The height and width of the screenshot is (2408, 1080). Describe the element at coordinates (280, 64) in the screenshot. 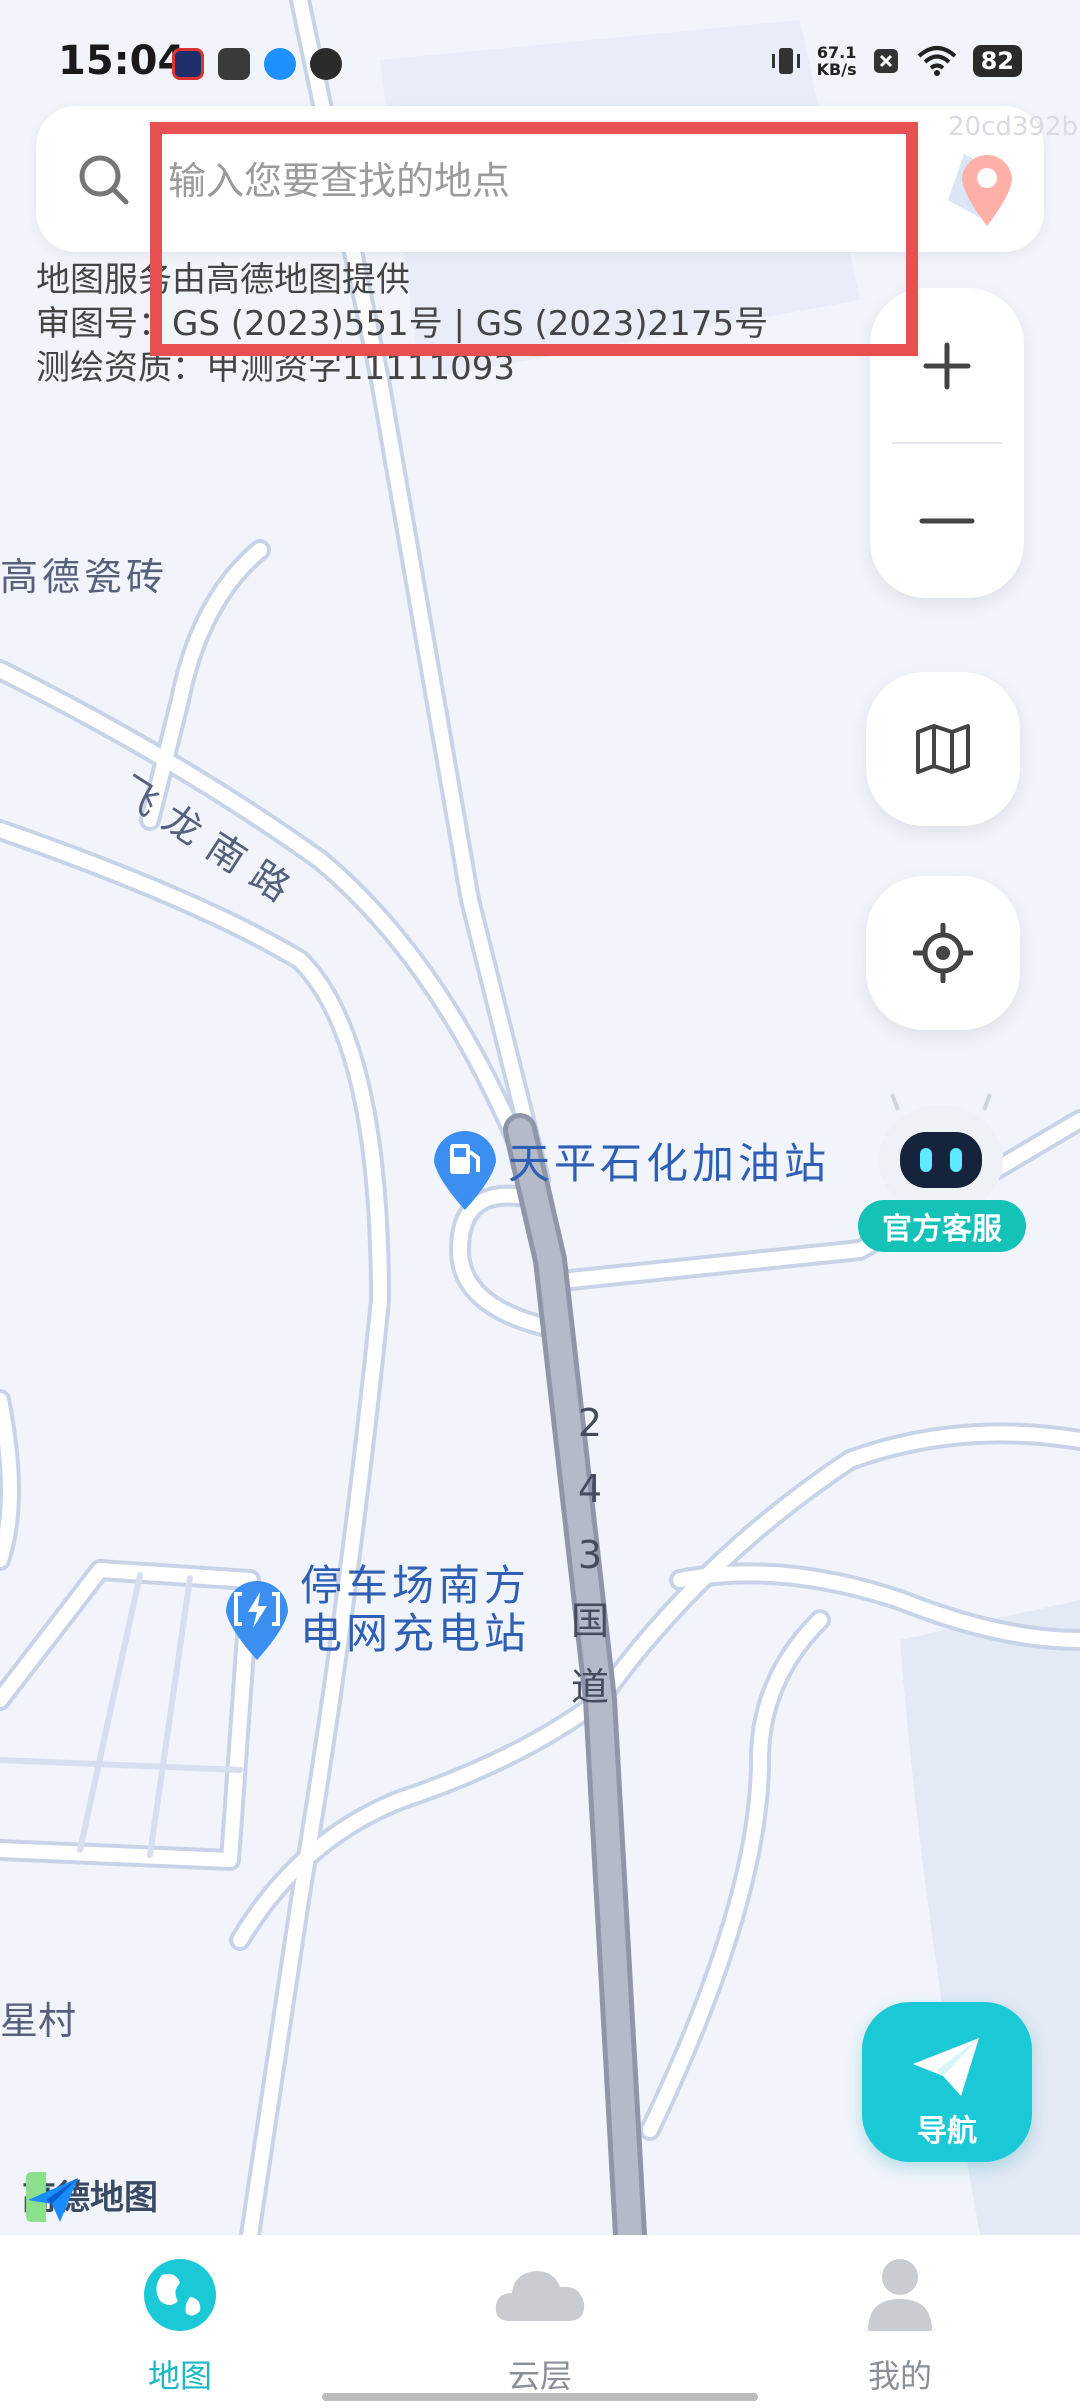

I see `plus-notification-icon` at that location.